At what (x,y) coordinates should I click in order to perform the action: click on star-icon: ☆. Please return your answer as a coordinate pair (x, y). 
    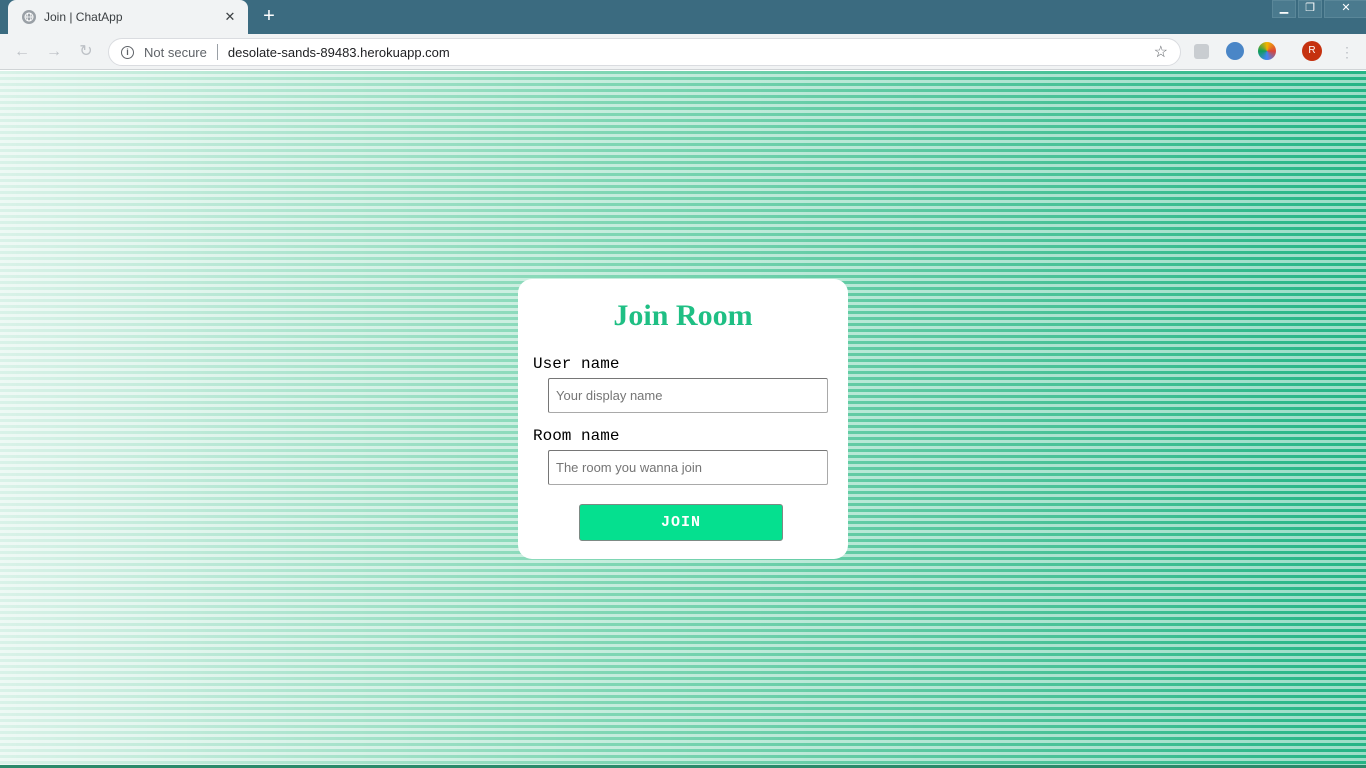
    Looking at the image, I should click on (1161, 52).